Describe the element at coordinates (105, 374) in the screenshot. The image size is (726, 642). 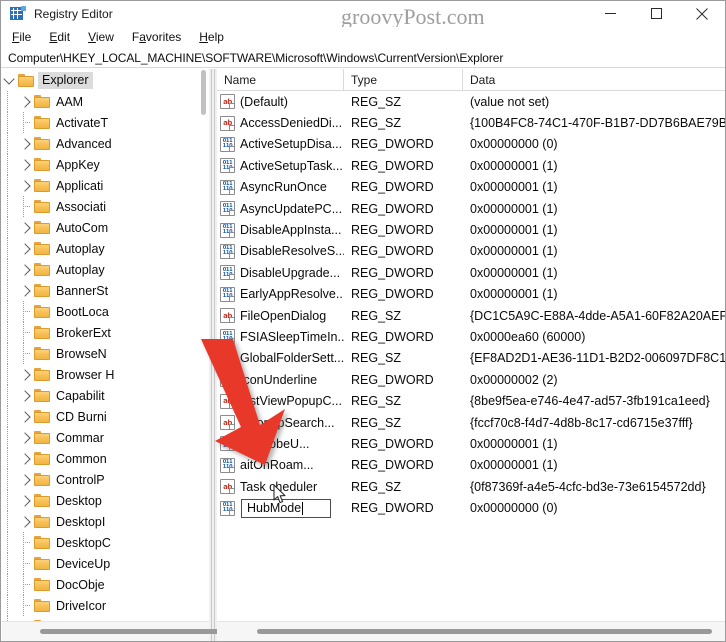
I see `tree-item-browser-h: Browser H` at that location.